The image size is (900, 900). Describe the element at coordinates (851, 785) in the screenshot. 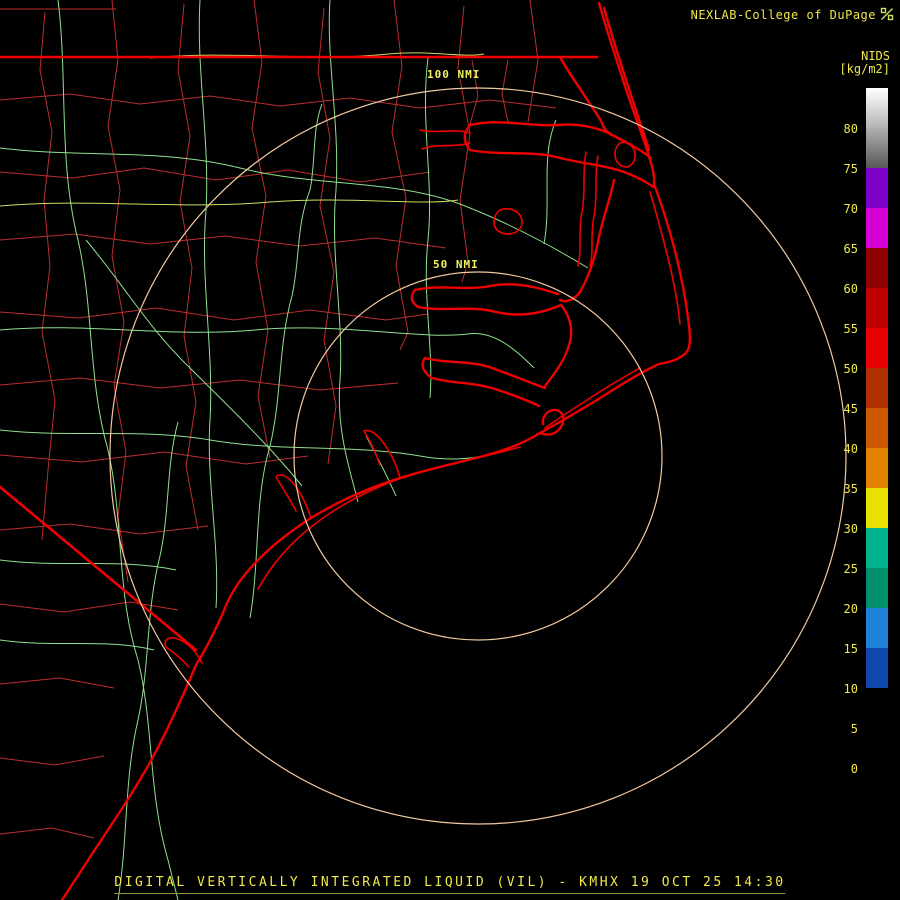

I see `colorbar-segment` at that location.